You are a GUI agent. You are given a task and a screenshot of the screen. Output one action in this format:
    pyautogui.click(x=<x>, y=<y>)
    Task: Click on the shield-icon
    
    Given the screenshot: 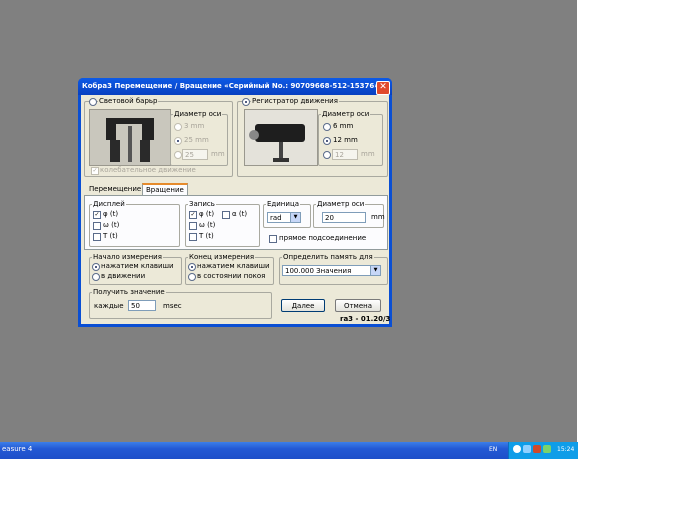 What is the action you would take?
    pyautogui.click(x=537, y=449)
    